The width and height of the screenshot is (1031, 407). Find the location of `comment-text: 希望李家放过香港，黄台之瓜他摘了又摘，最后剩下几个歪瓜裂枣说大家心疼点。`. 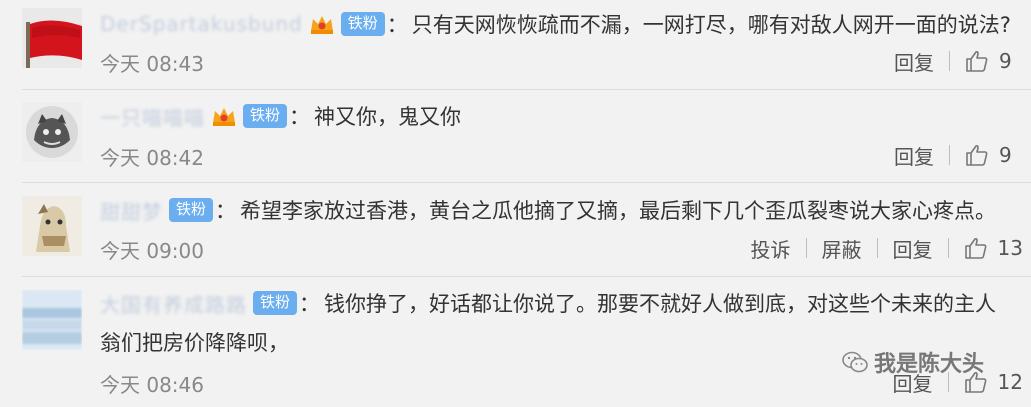

comment-text: 希望李家放过香港，黄台之瓜他摘了又摘，最后剩下几个歪瓜裂枣说大家心疼点。 is located at coordinates (618, 211).